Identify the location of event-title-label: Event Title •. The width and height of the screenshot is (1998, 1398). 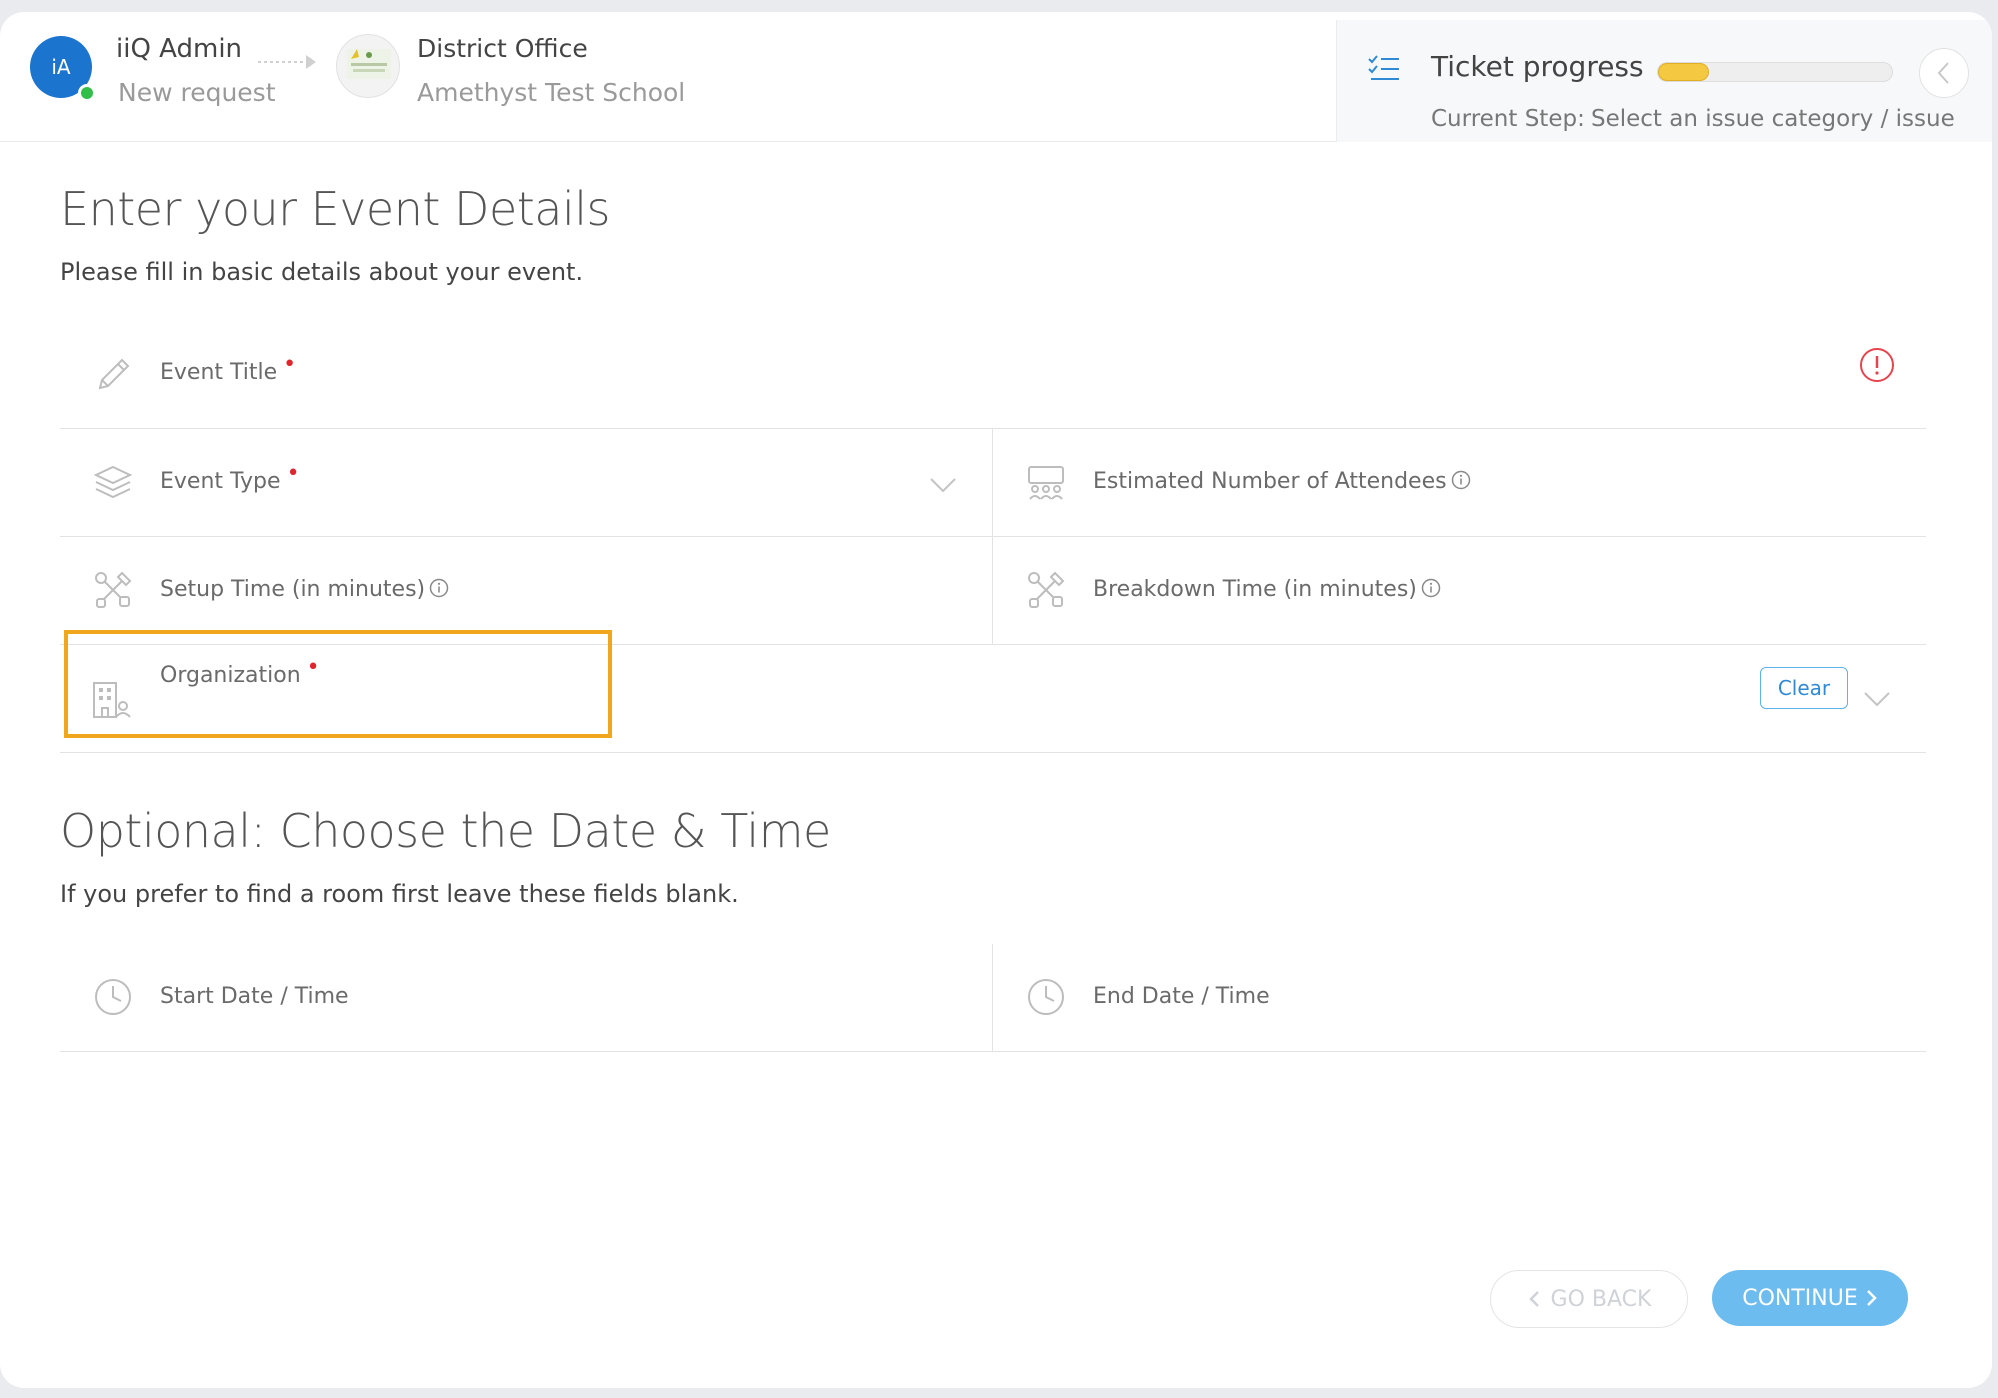
(228, 368).